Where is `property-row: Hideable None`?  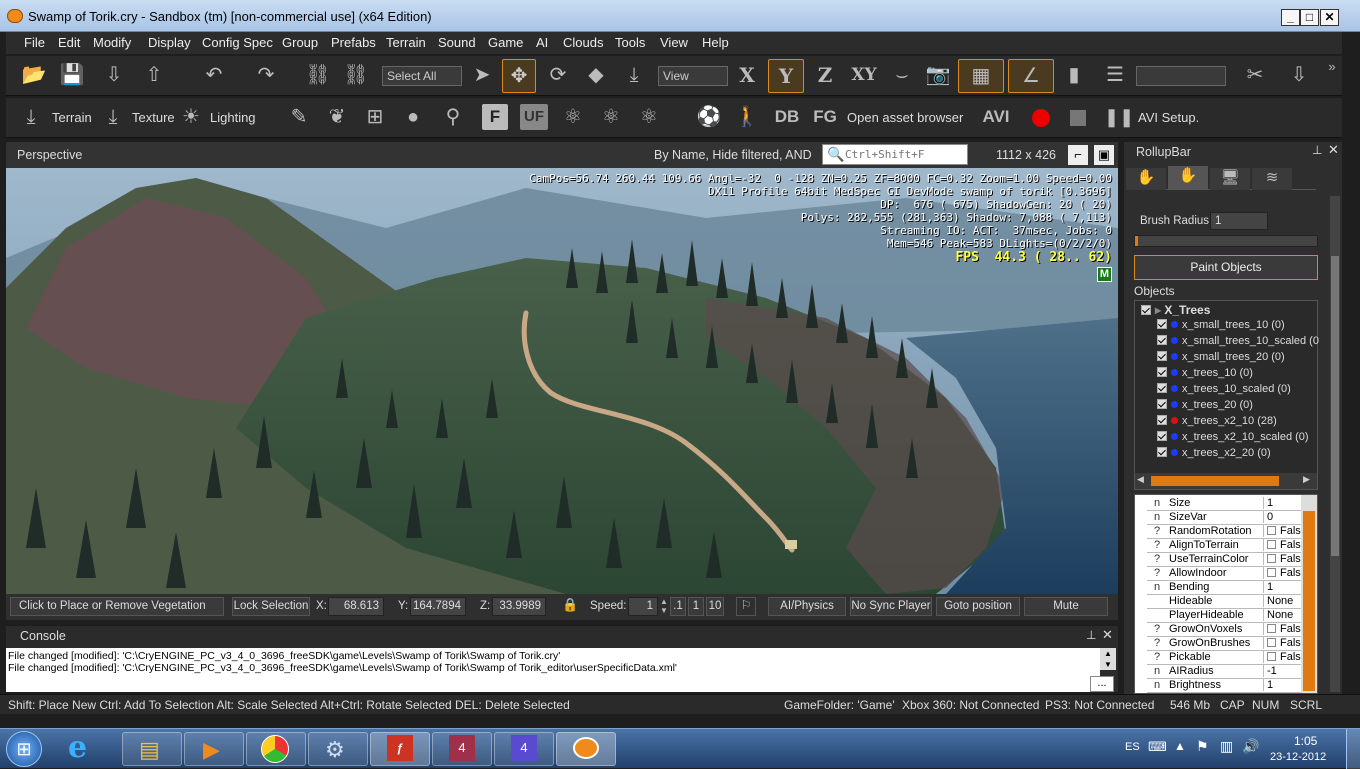 property-row: Hideable None is located at coordinates (1229, 602).